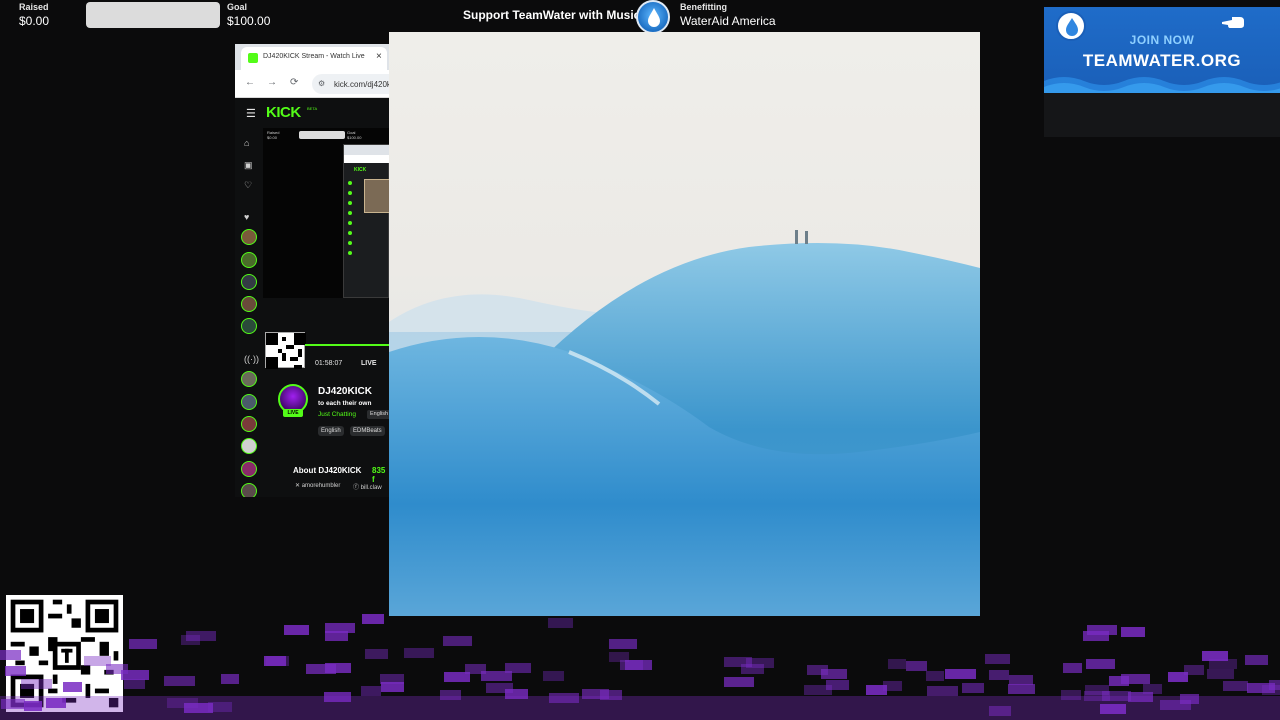 This screenshot has height=720, width=1280. I want to click on social-link-facebook: ⓕ bill.claw, so click(367, 486).